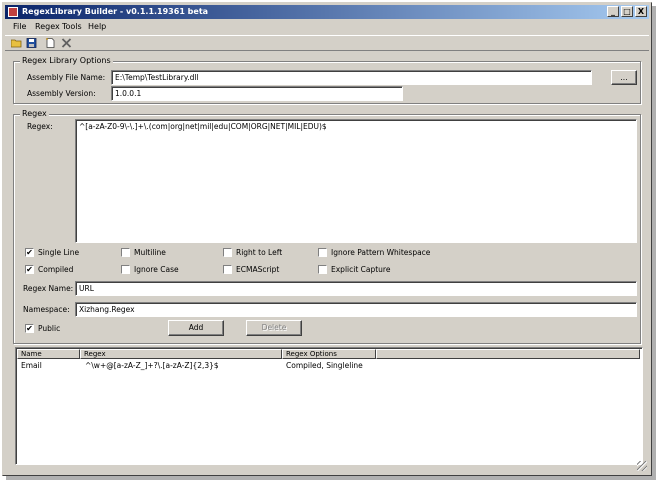 Image resolution: width=660 pixels, height=484 pixels. What do you see at coordinates (327, 27) in the screenshot?
I see `menu-bar: File Regex Tools Help` at bounding box center [327, 27].